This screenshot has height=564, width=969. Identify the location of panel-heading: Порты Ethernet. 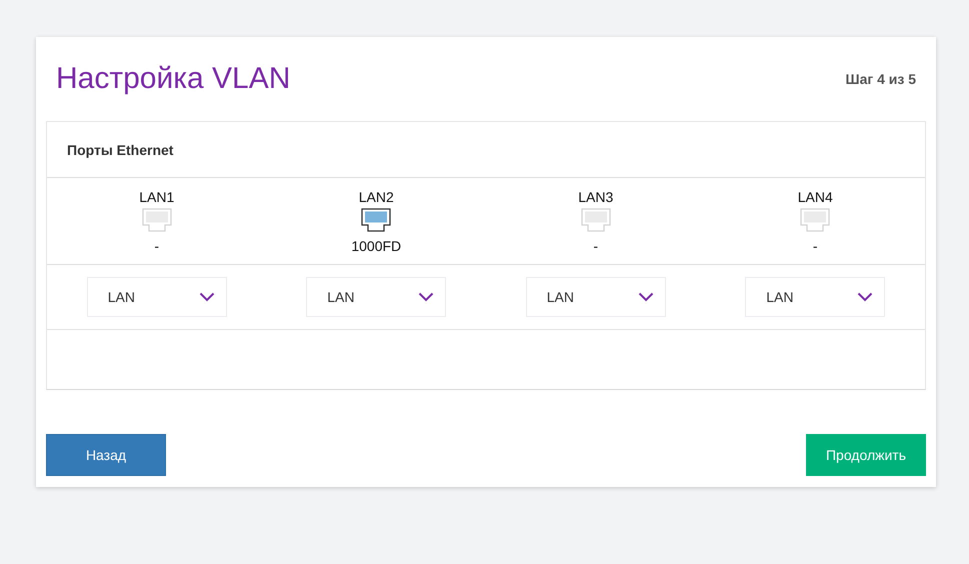
(120, 150).